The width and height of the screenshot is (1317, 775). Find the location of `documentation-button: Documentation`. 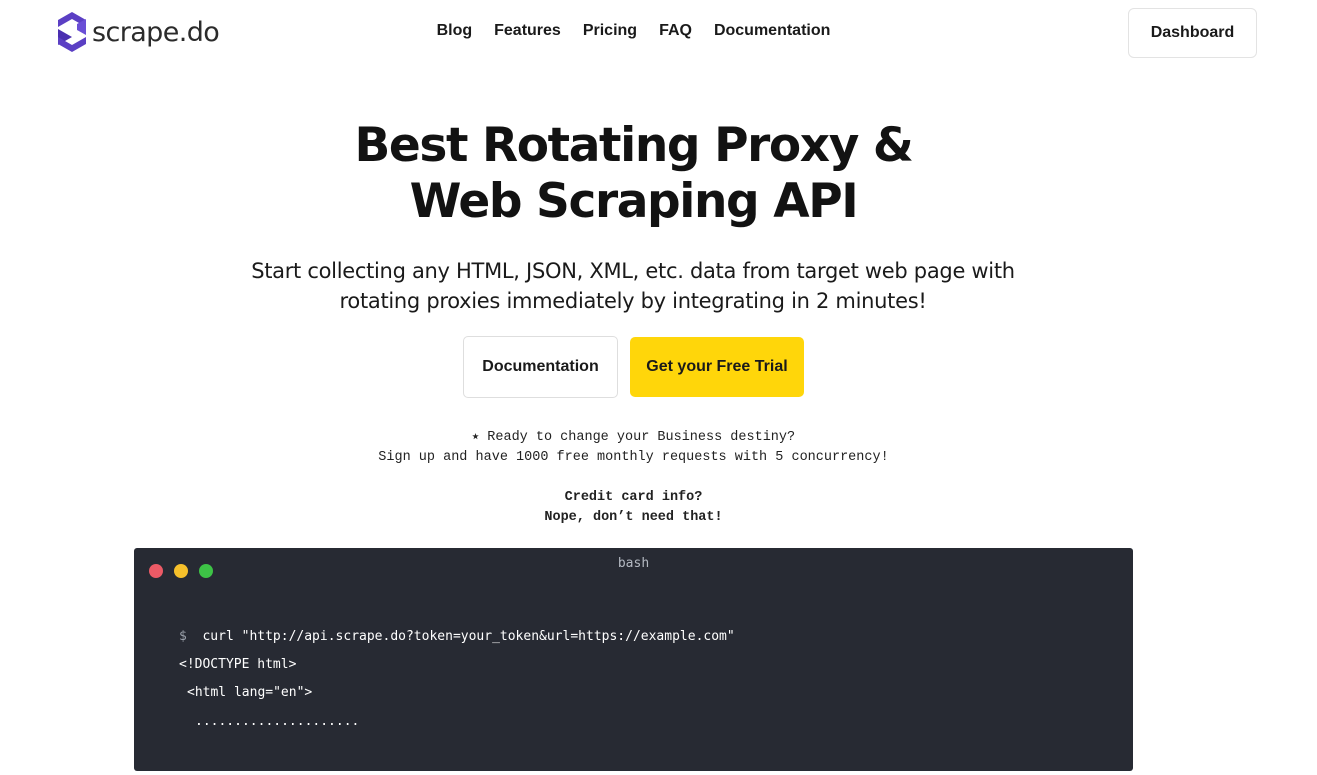

documentation-button: Documentation is located at coordinates (540, 367).